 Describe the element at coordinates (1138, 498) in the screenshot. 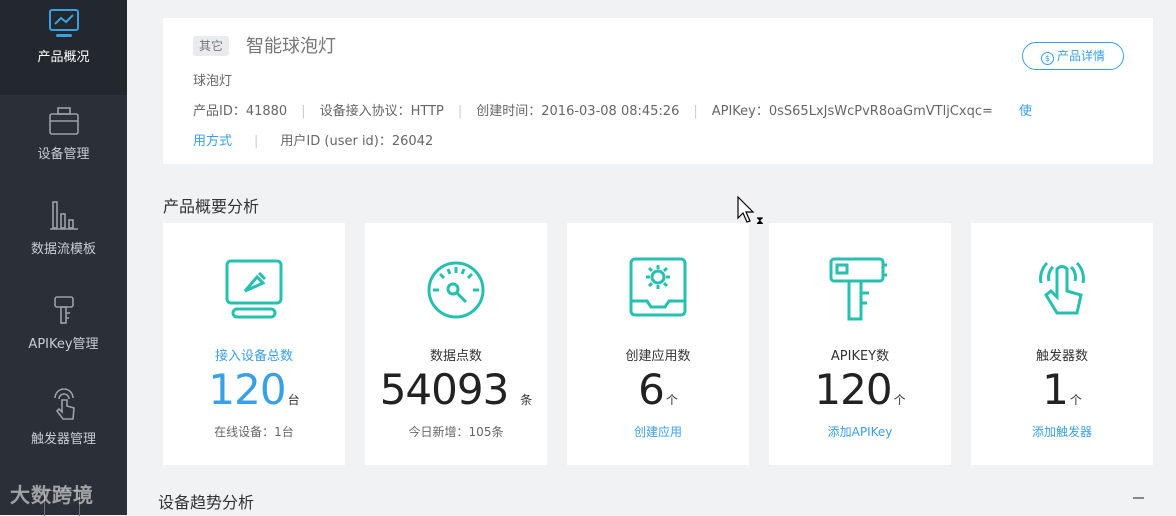

I see `collapse-button` at that location.